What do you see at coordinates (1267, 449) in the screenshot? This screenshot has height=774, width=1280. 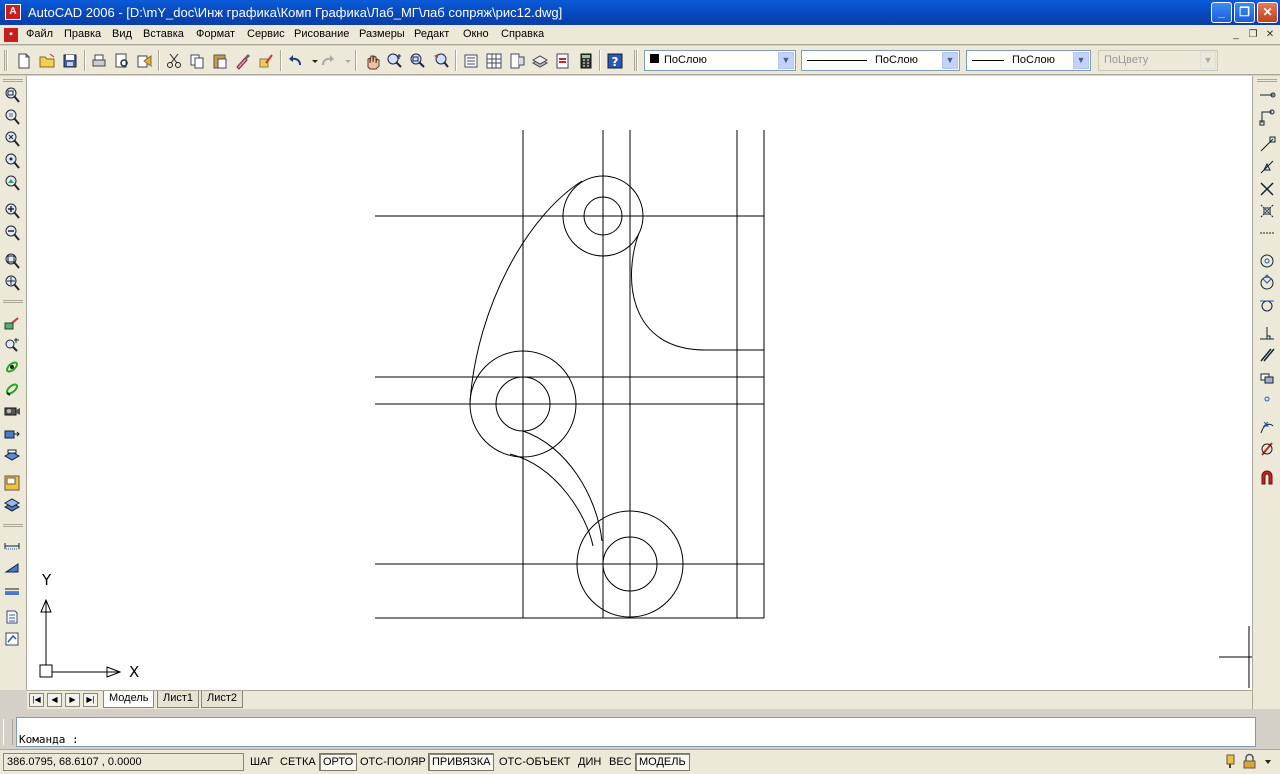 I see `snap-none-icon` at bounding box center [1267, 449].